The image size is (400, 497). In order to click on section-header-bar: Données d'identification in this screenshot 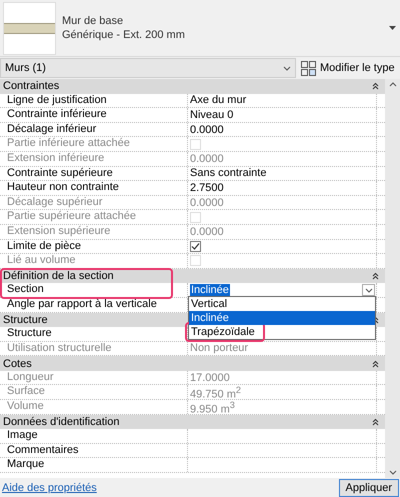, I will do `click(192, 422)`.